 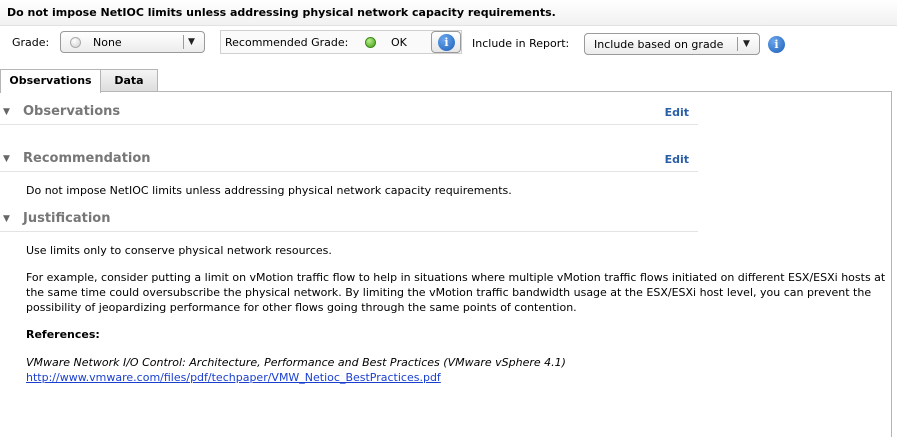 What do you see at coordinates (132, 42) in the screenshot?
I see `grade-dropdown: None ▼` at bounding box center [132, 42].